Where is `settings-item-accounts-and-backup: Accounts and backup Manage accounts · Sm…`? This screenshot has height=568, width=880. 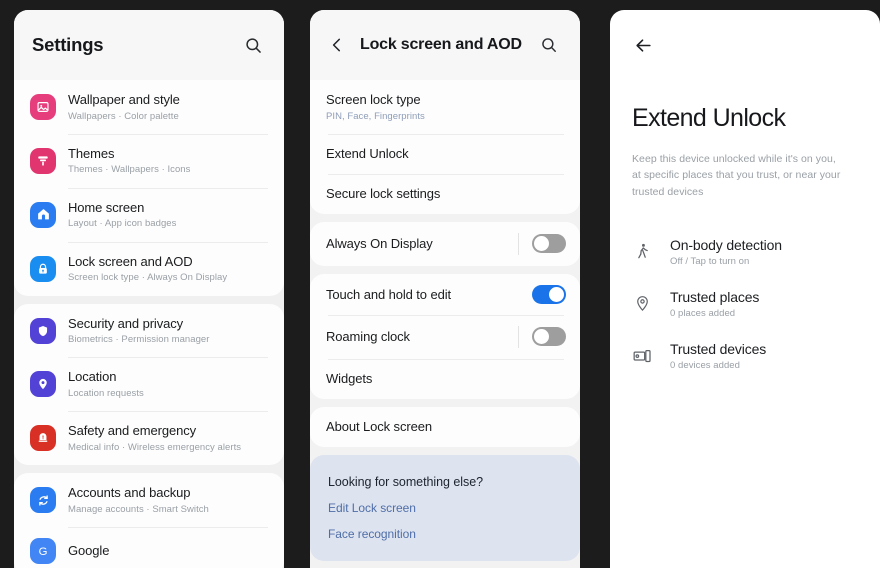
settings-item-accounts-and-backup: Accounts and backup Manage accounts · Sm… is located at coordinates (149, 500).